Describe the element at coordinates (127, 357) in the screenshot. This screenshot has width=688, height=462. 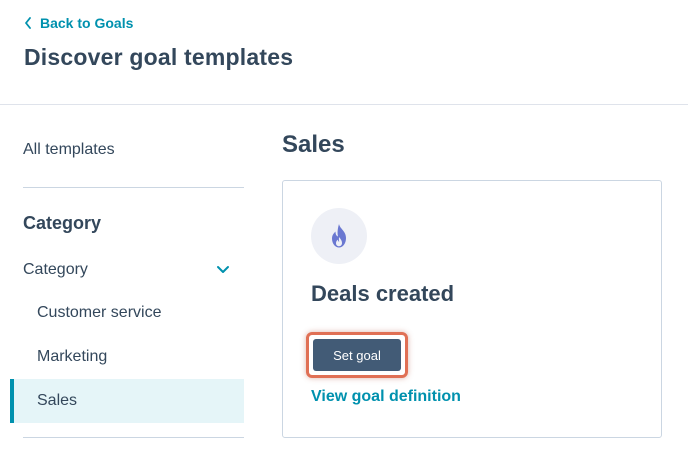
I see `sidebar-item-marketing: Marketing` at that location.